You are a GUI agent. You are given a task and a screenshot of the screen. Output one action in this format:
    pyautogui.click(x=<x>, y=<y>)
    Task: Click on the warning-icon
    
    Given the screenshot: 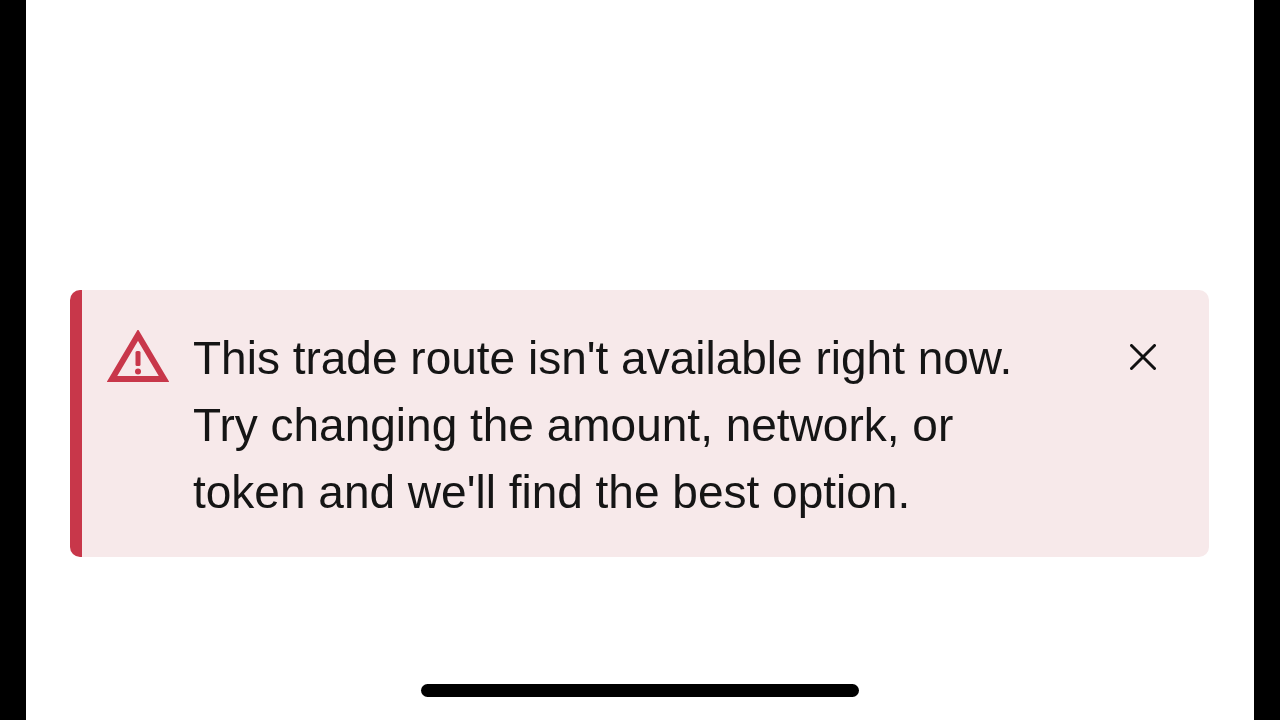 What is the action you would take?
    pyautogui.click(x=138, y=356)
    